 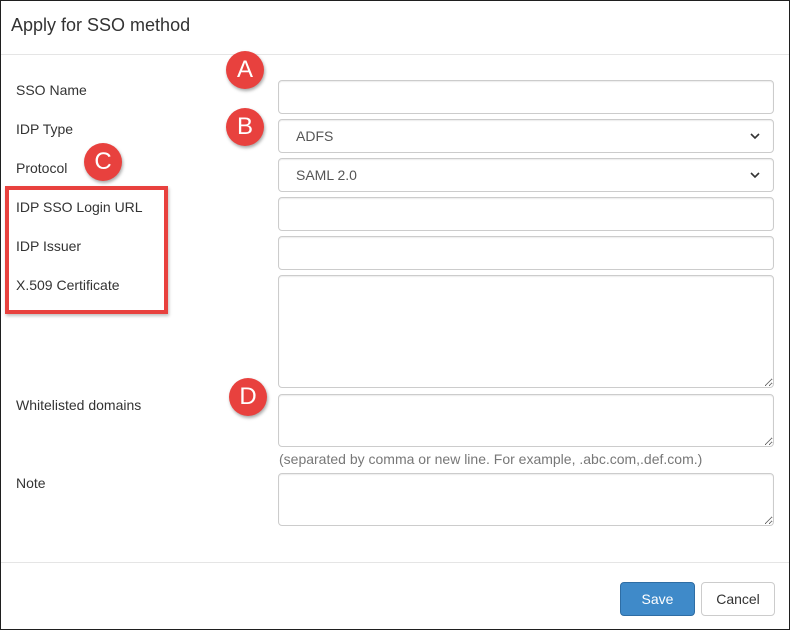 What do you see at coordinates (657, 599) in the screenshot?
I see `save-button: Save` at bounding box center [657, 599].